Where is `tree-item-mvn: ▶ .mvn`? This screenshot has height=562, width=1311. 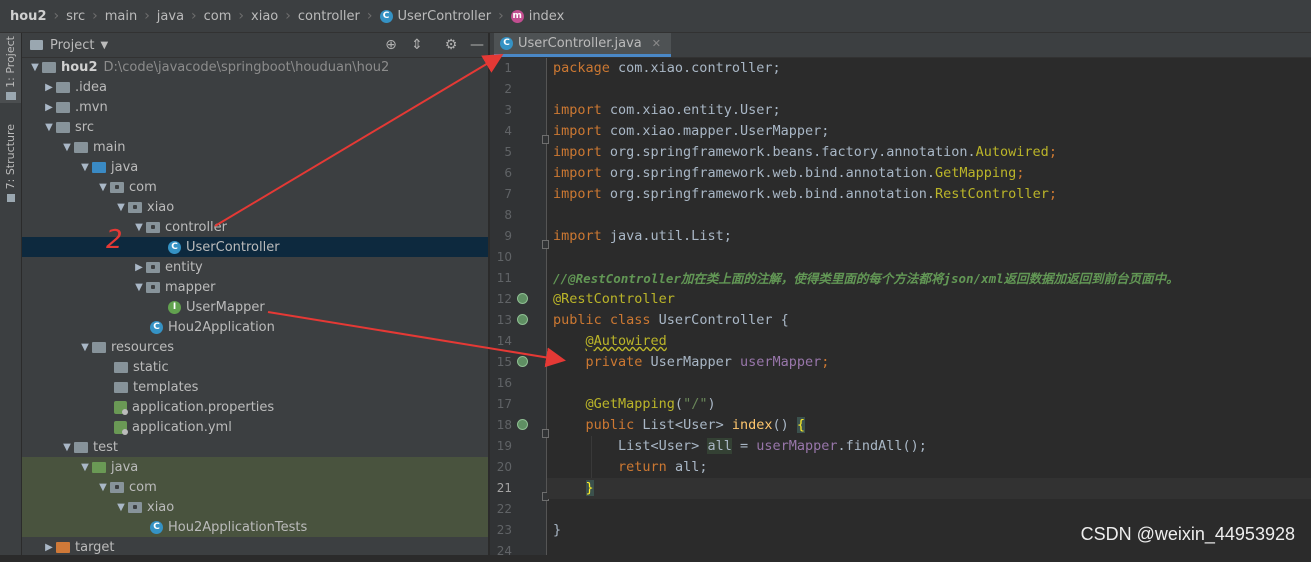
tree-item-mvn: ▶ .mvn is located at coordinates (255, 107).